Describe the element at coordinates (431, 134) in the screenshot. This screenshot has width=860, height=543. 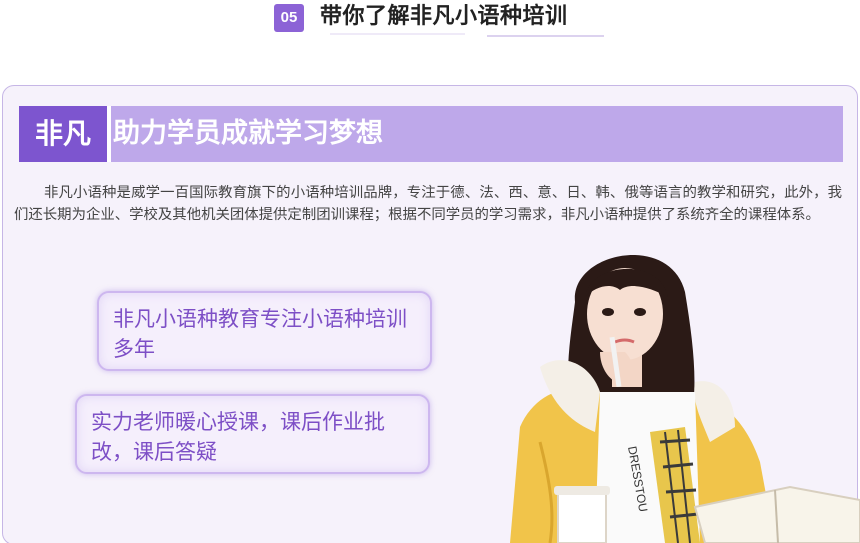
I see `slogan-banner: 非凡 助力学员成就学习梦想` at that location.